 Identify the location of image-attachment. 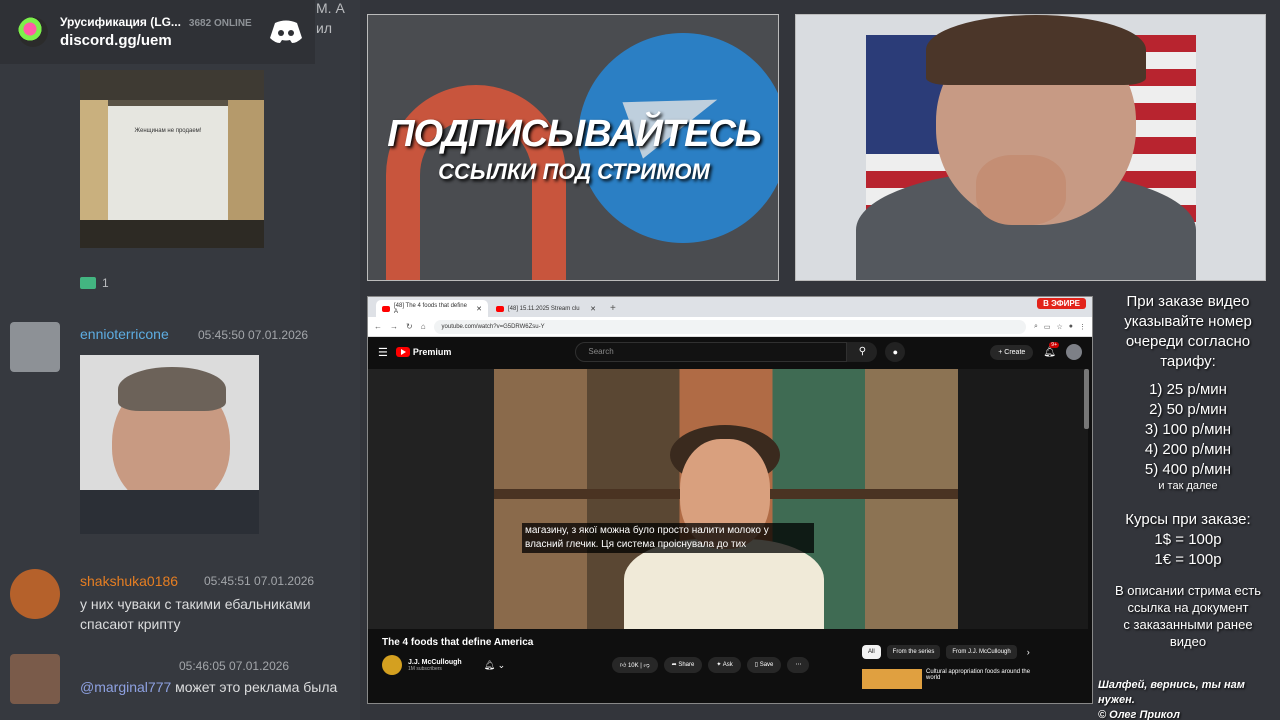
(169, 444).